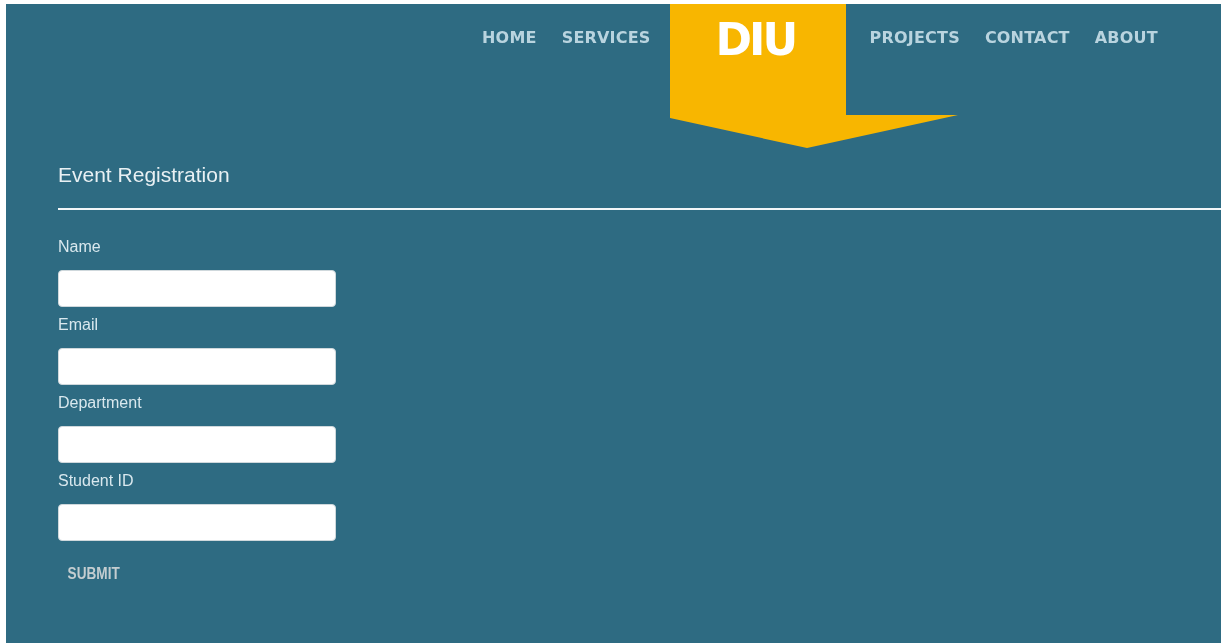  I want to click on nav-link: SERVICES, so click(609, 25).